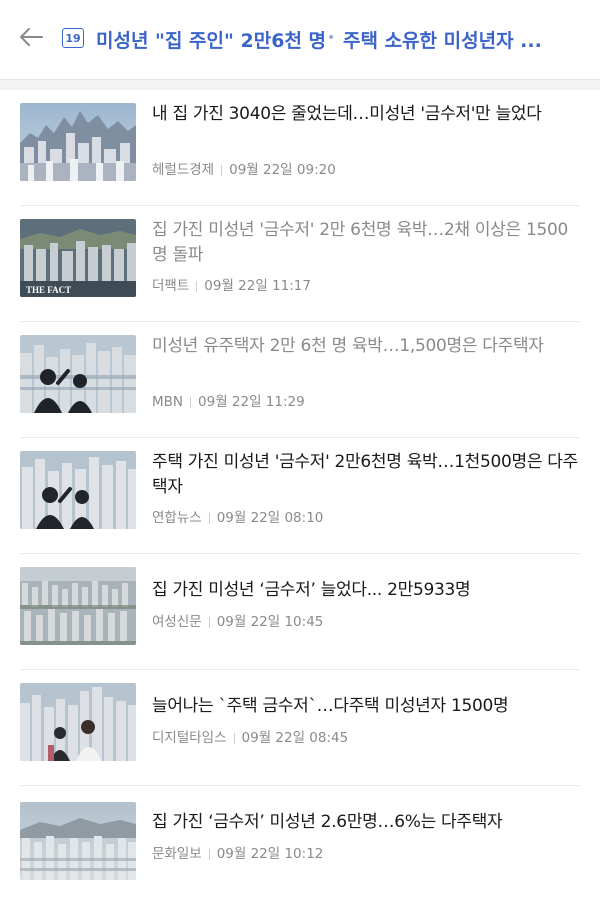 This screenshot has height=906, width=600. What do you see at coordinates (177, 518) in the screenshot?
I see `article-source: 연합뉴스` at bounding box center [177, 518].